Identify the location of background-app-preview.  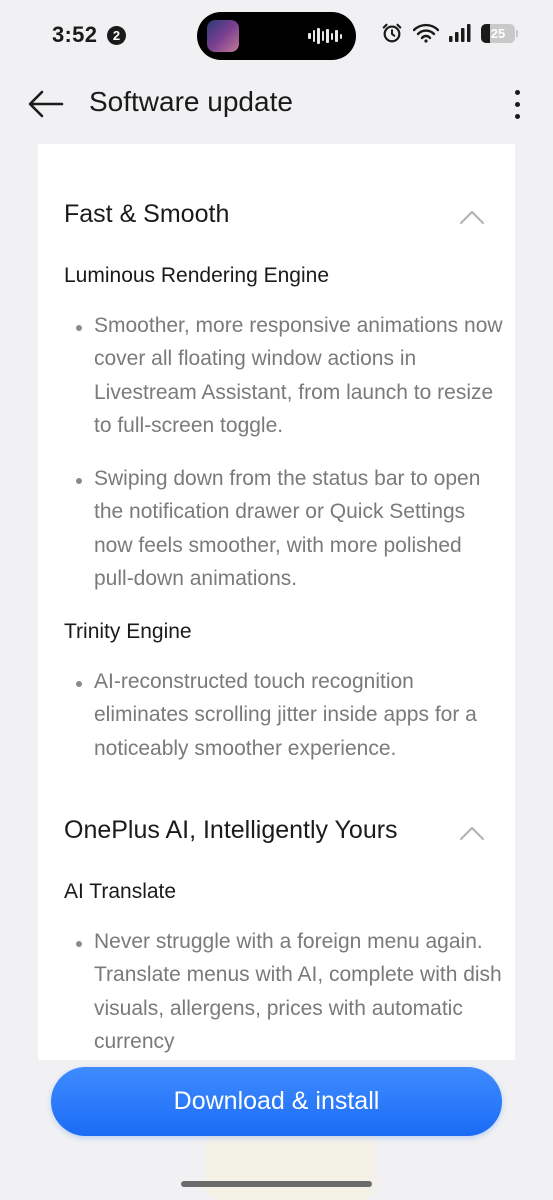
(290, 1166).